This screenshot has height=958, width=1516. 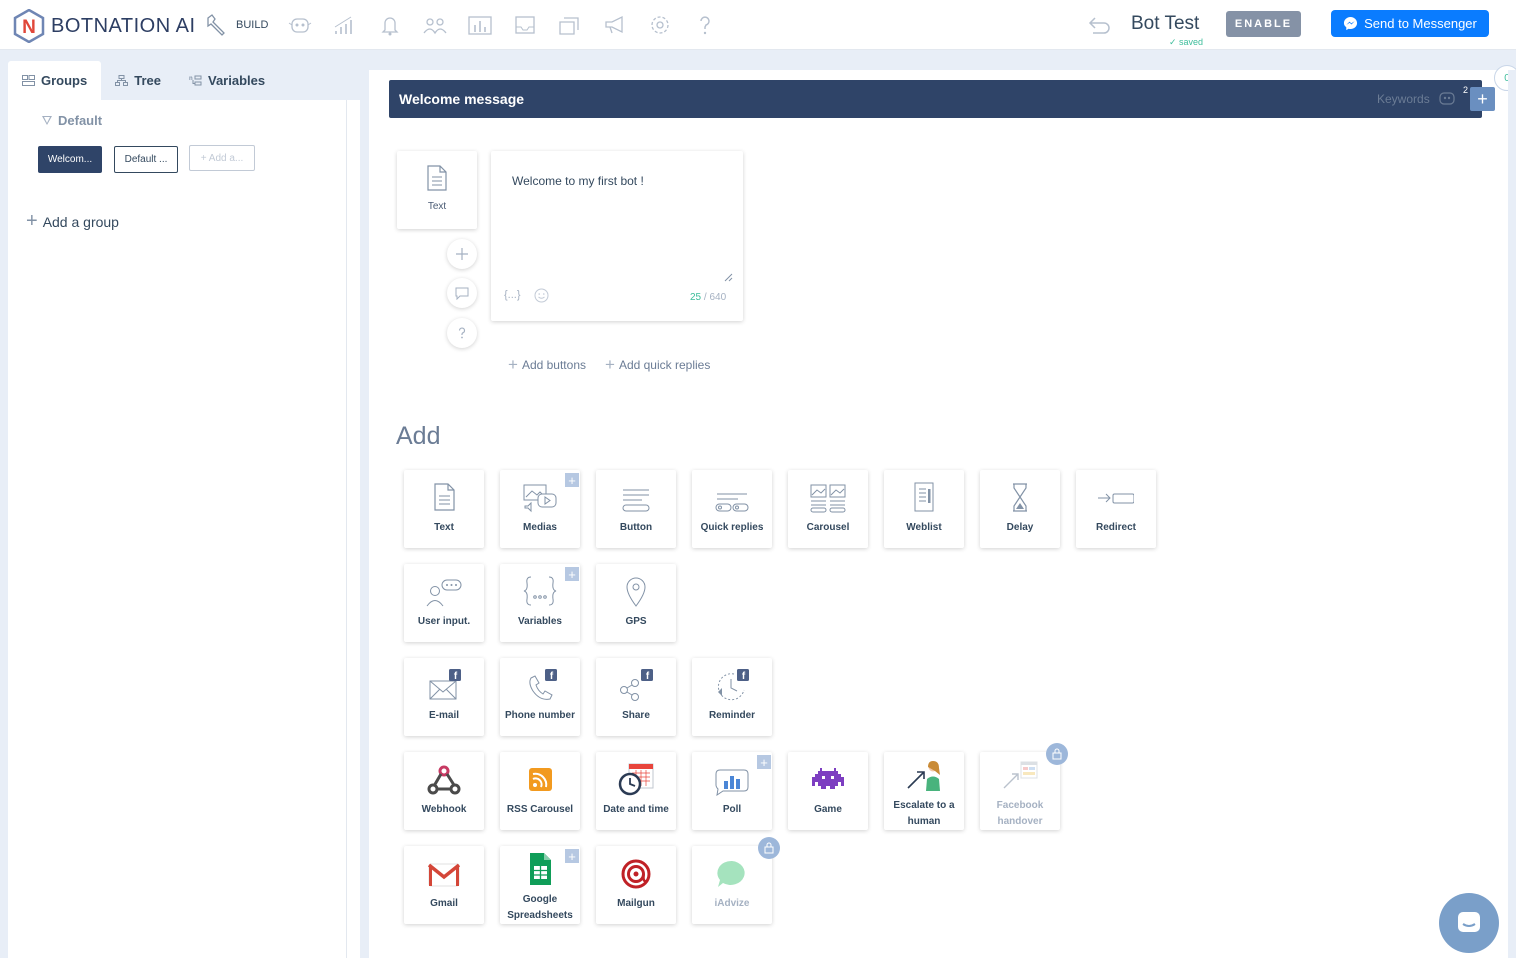 I want to click on tile-escalate-human: Escalate to a human, so click(x=924, y=791).